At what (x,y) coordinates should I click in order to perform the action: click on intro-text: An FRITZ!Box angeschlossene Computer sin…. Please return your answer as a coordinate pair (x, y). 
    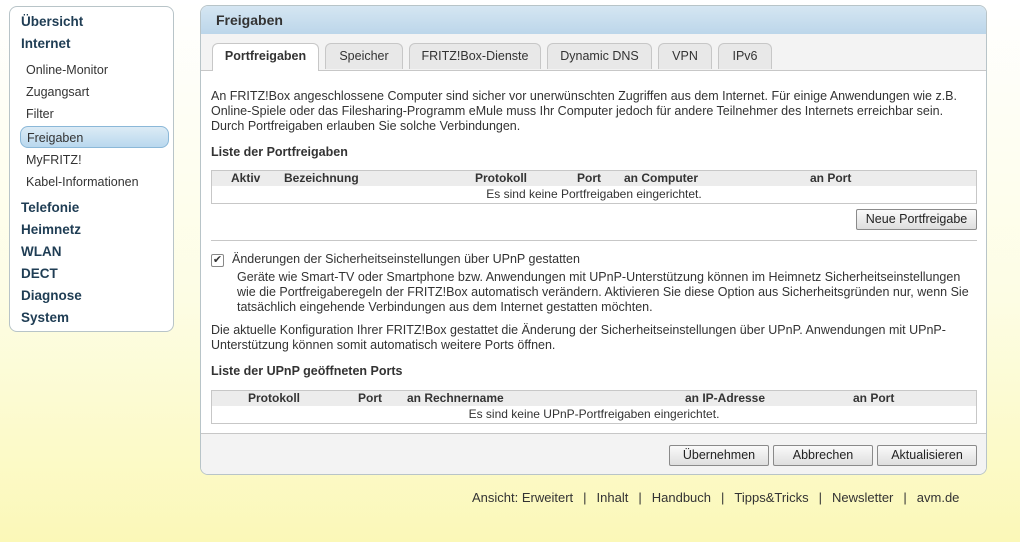
    Looking at the image, I should click on (584, 111).